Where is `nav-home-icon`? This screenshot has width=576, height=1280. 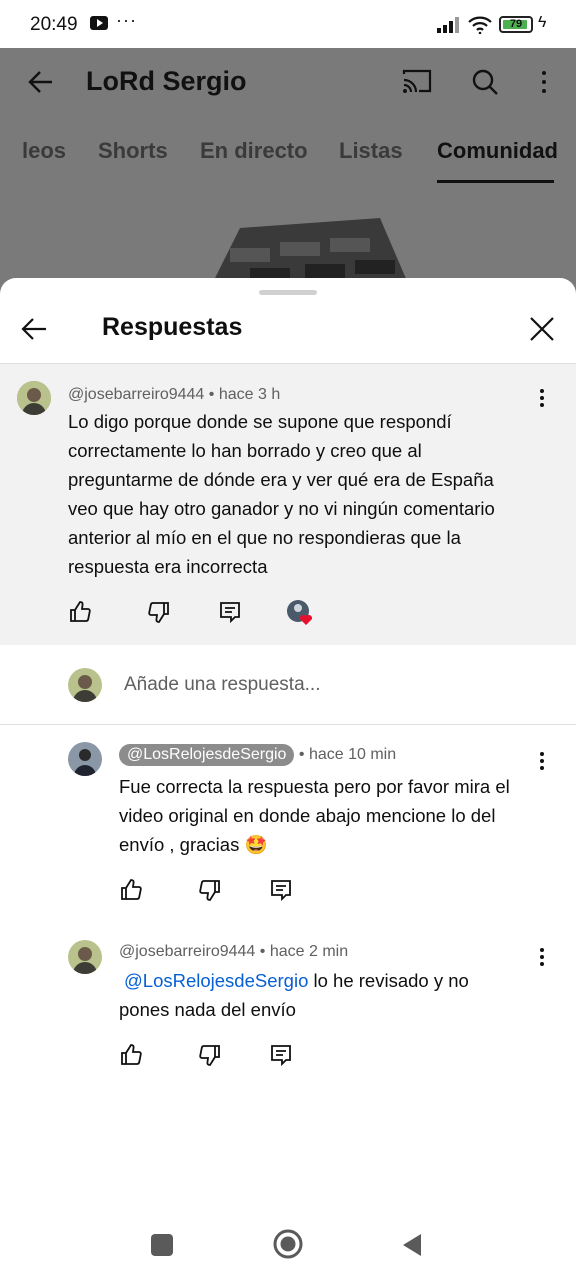
nav-home-icon is located at coordinates (288, 1244).